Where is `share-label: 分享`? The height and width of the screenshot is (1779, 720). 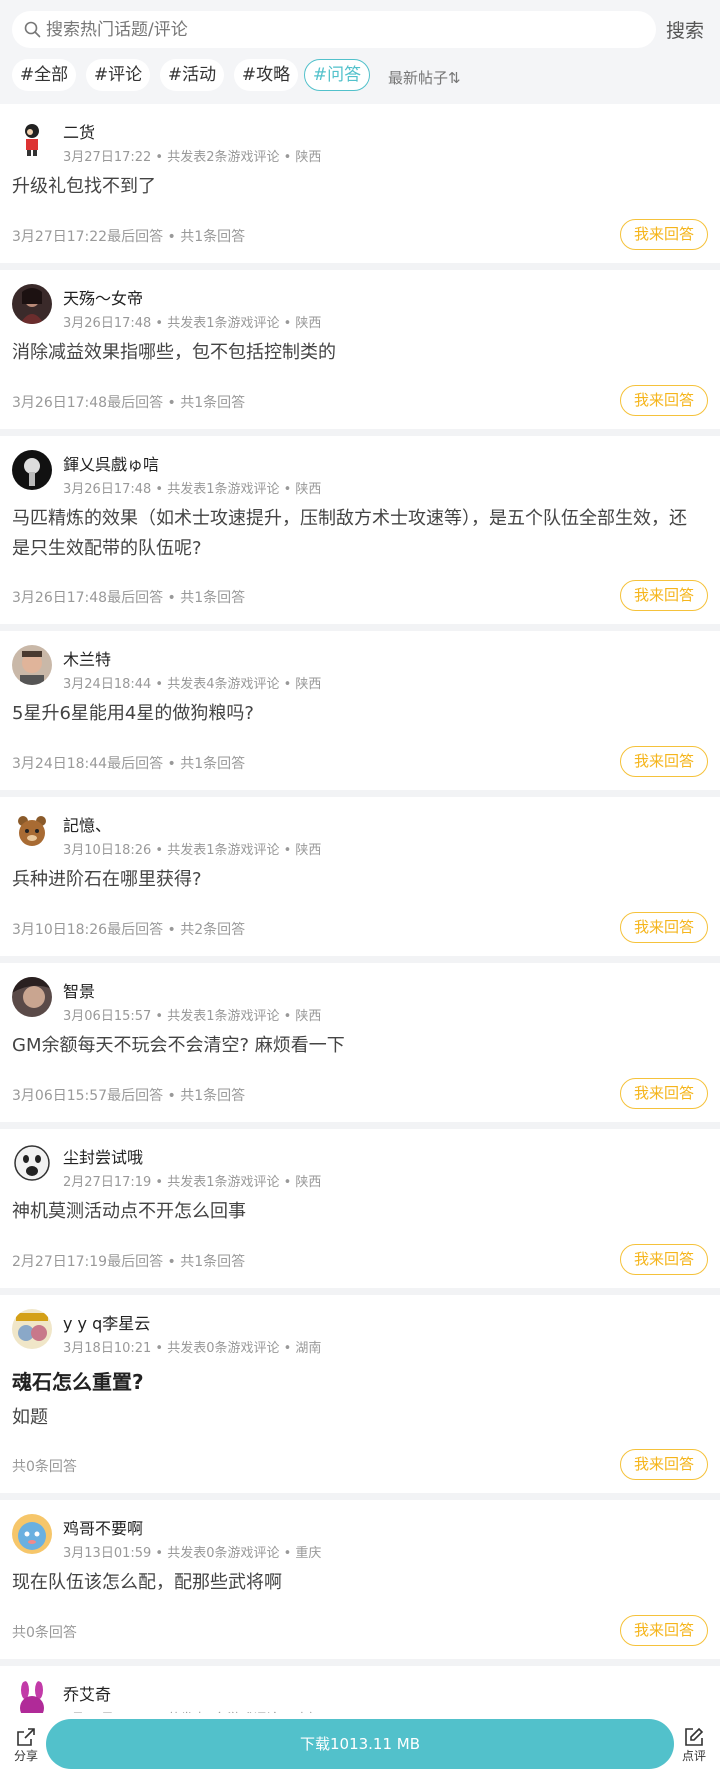
share-label: 分享 is located at coordinates (25, 1756).